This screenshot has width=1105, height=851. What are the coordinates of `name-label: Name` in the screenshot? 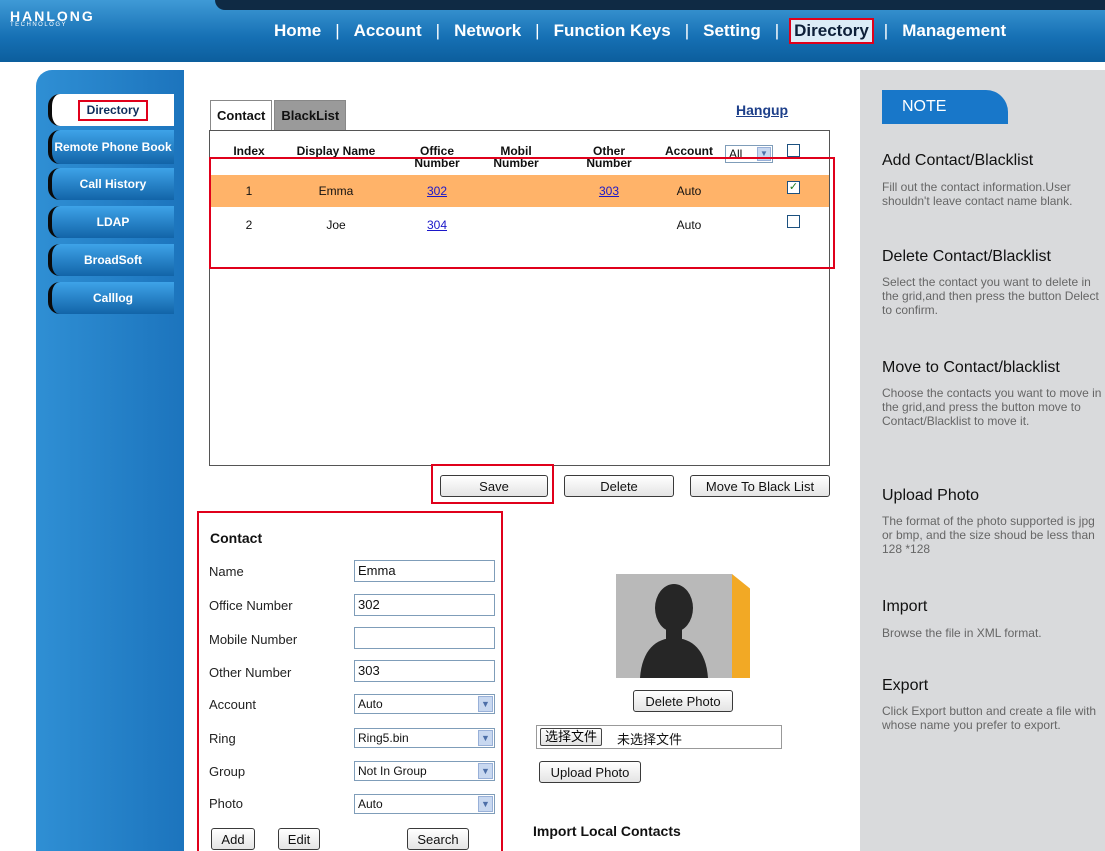 It's located at (226, 571).